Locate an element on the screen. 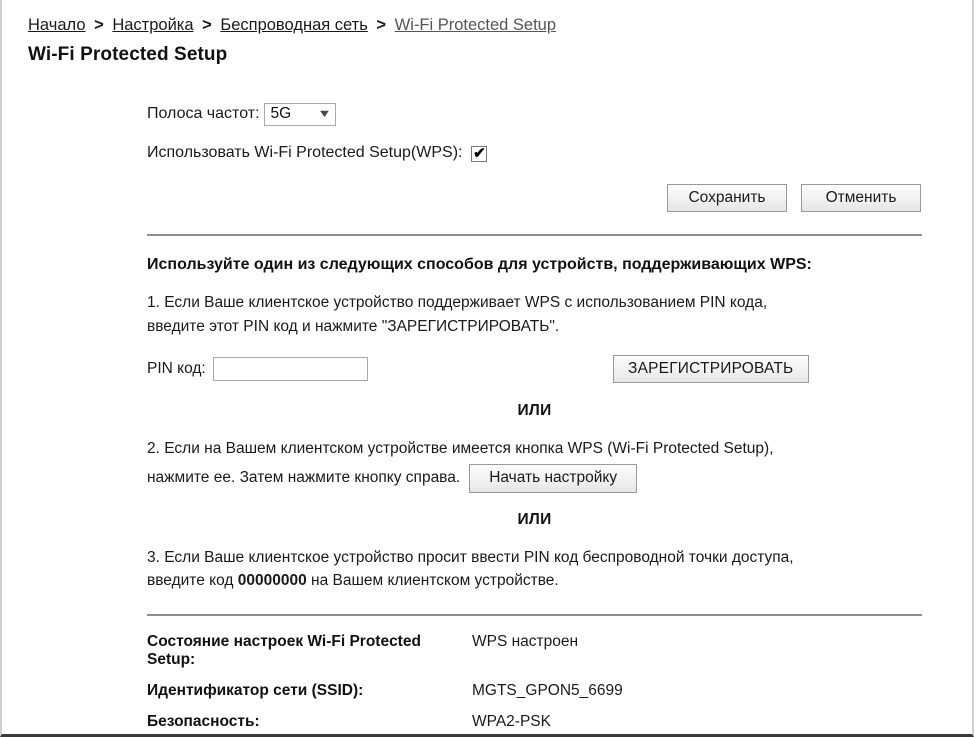 The width and height of the screenshot is (974, 737). check-icon: ✔ is located at coordinates (479, 153).